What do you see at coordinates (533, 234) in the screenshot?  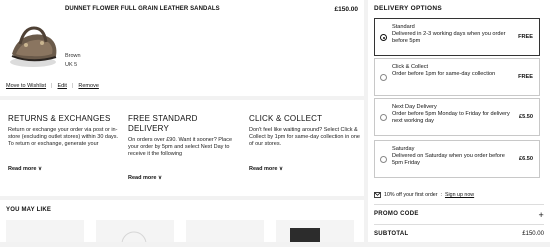 I see `subtotal-value: £150.00` at bounding box center [533, 234].